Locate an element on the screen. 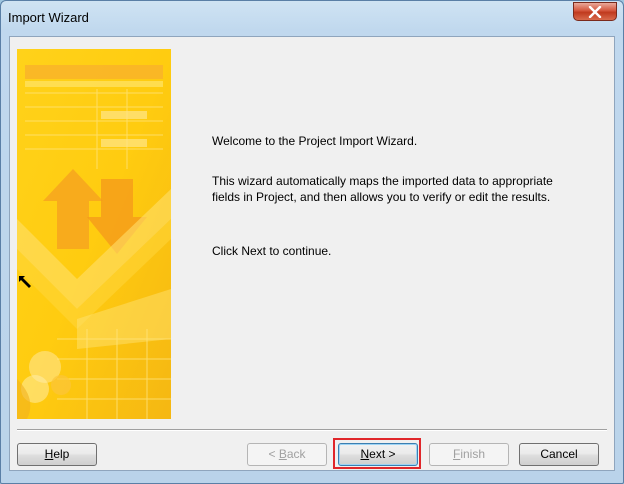 The image size is (624, 484). back-prefix: < is located at coordinates (273, 454).